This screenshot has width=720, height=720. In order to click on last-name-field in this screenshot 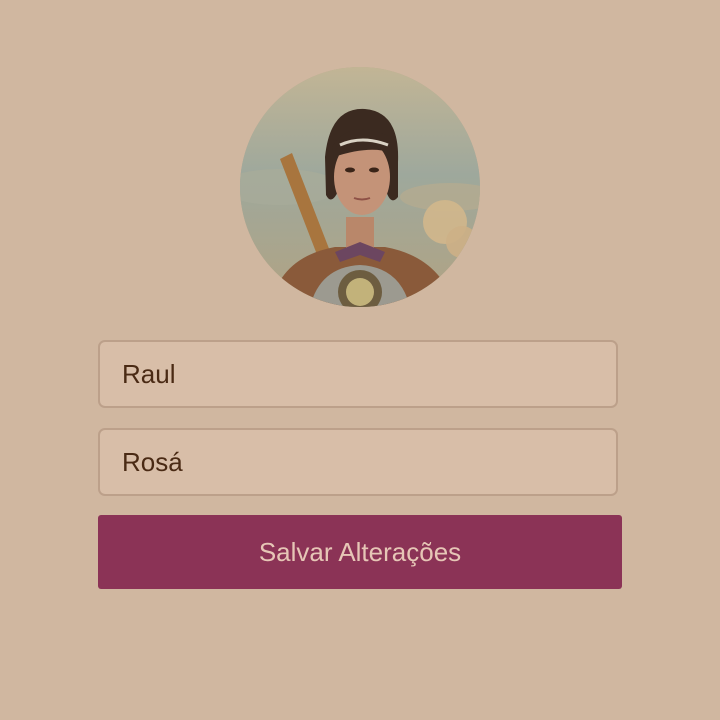, I will do `click(358, 462)`.